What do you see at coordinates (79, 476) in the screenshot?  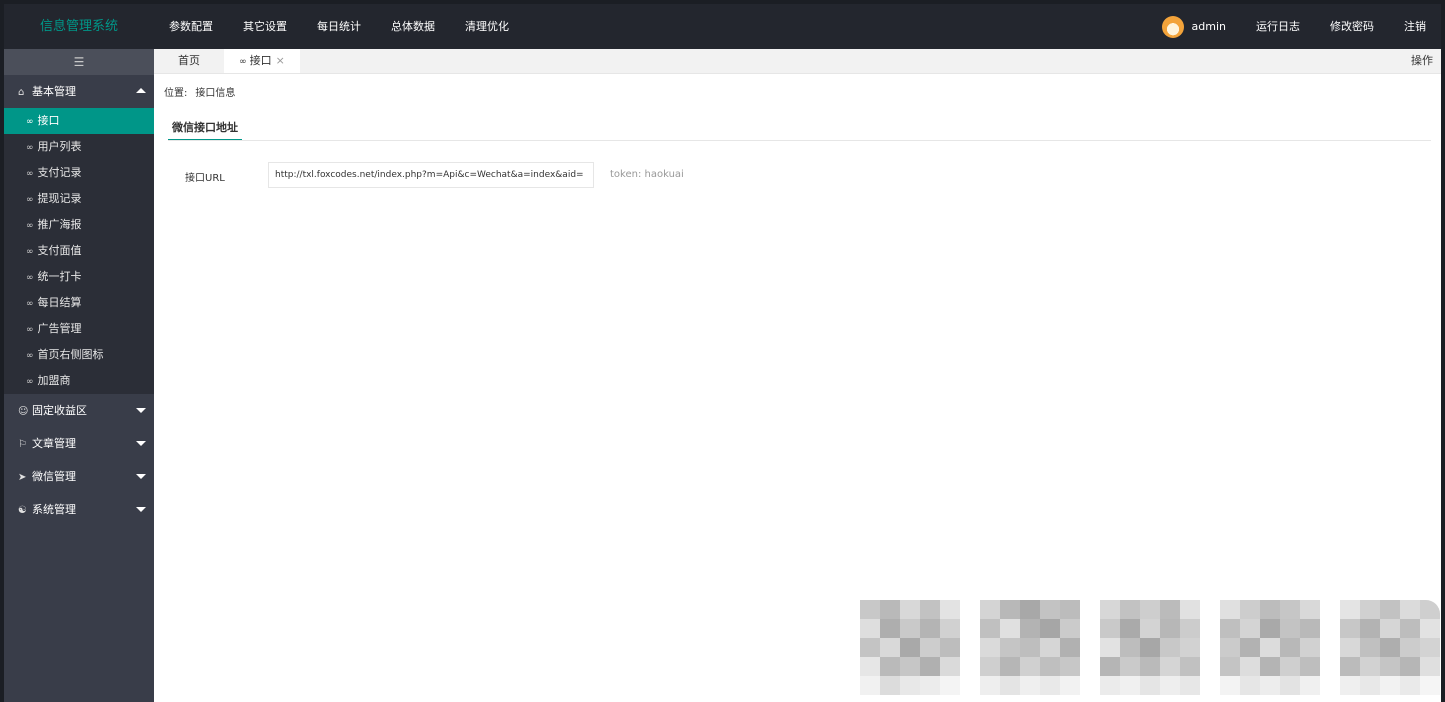 I see `sidebar-group-wechat: ➤ 微信管理` at bounding box center [79, 476].